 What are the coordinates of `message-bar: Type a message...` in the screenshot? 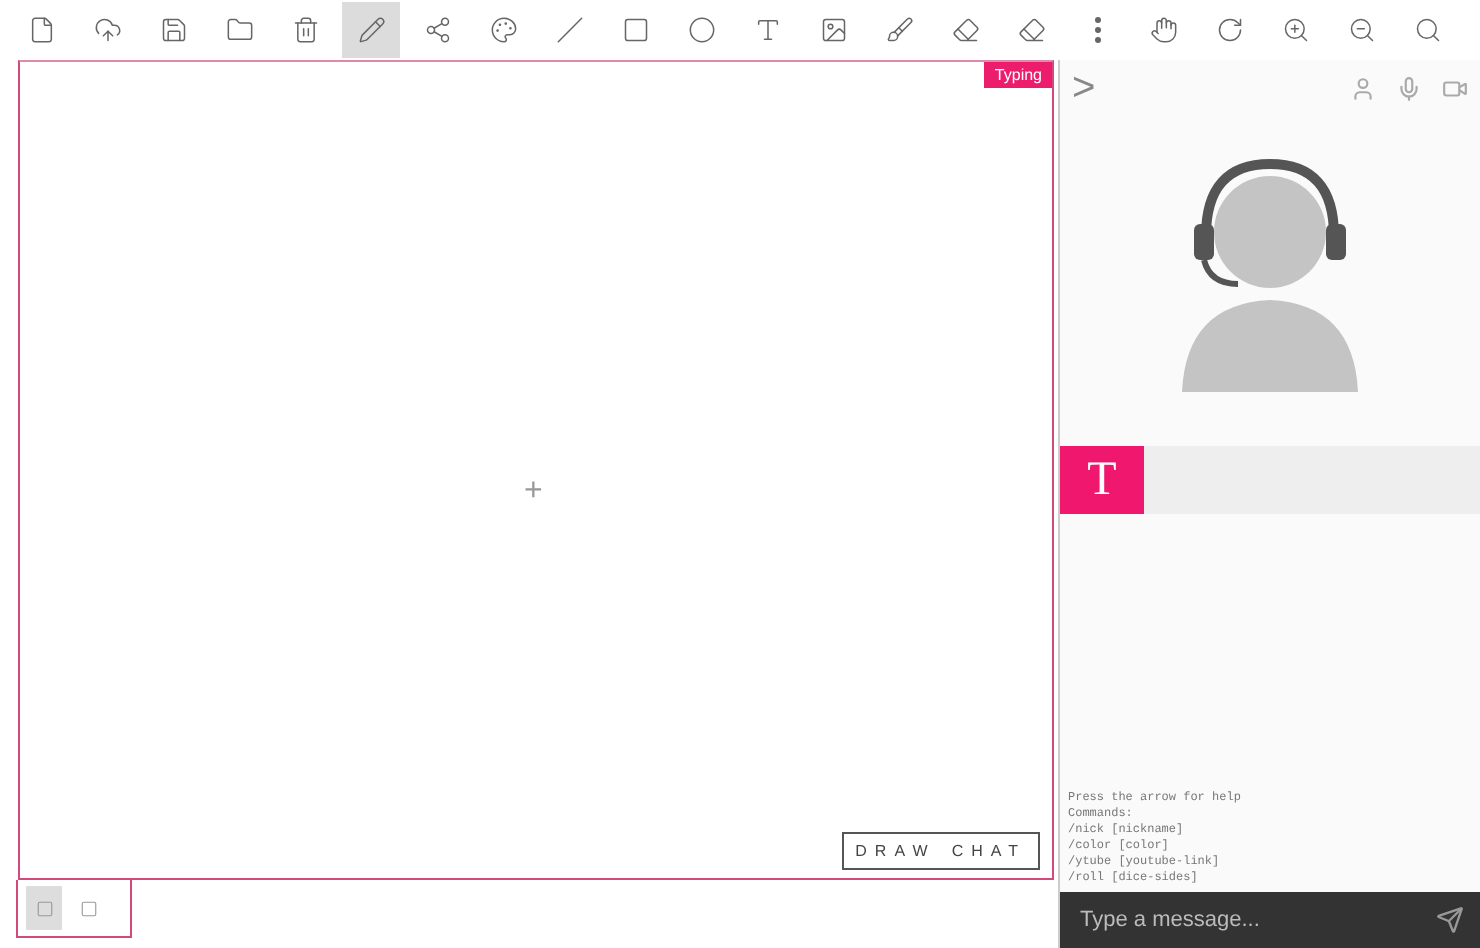 It's located at (1270, 920).